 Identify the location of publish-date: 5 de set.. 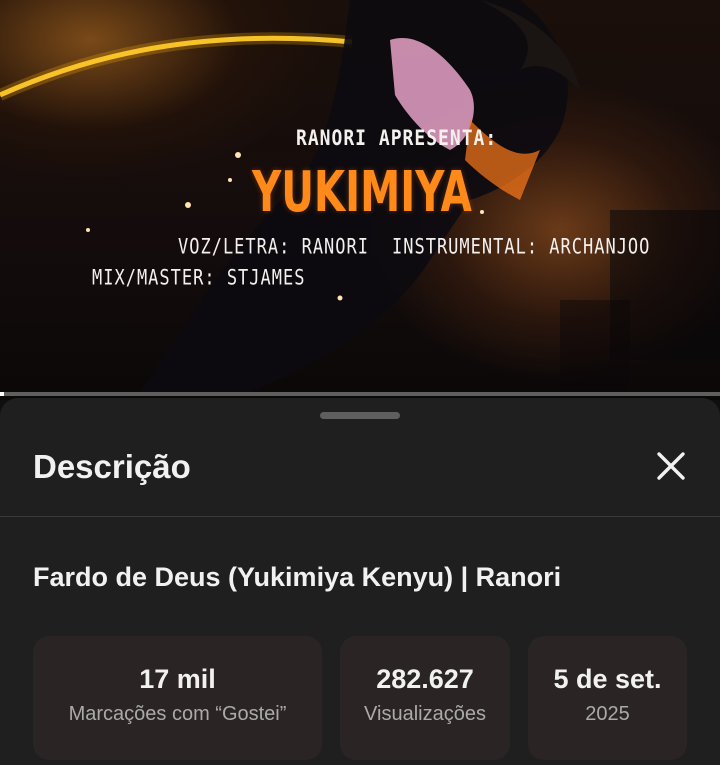
(607, 679).